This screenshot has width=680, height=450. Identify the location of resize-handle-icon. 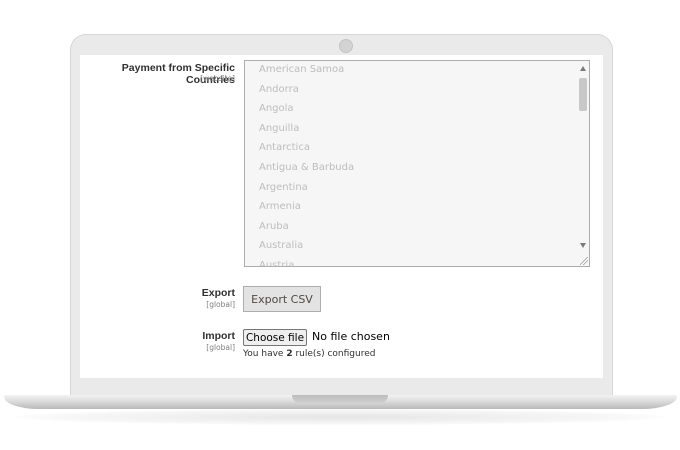
(584, 261).